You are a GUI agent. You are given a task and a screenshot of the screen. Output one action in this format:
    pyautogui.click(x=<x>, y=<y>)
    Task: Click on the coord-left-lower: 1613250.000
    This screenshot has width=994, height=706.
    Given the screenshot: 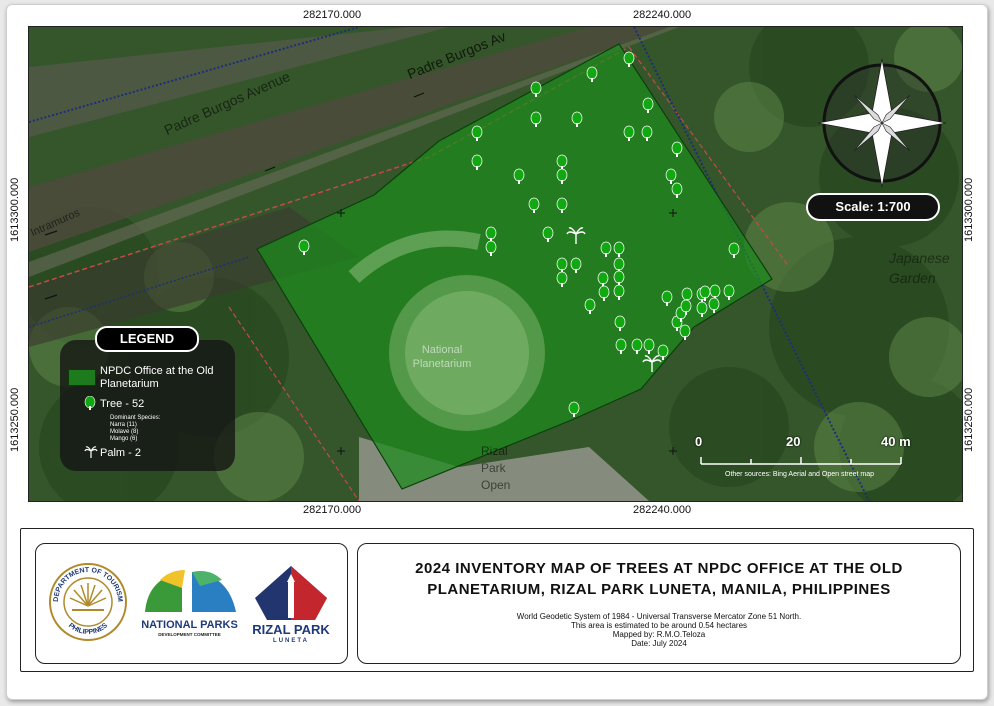 What is the action you would take?
    pyautogui.click(x=15, y=419)
    